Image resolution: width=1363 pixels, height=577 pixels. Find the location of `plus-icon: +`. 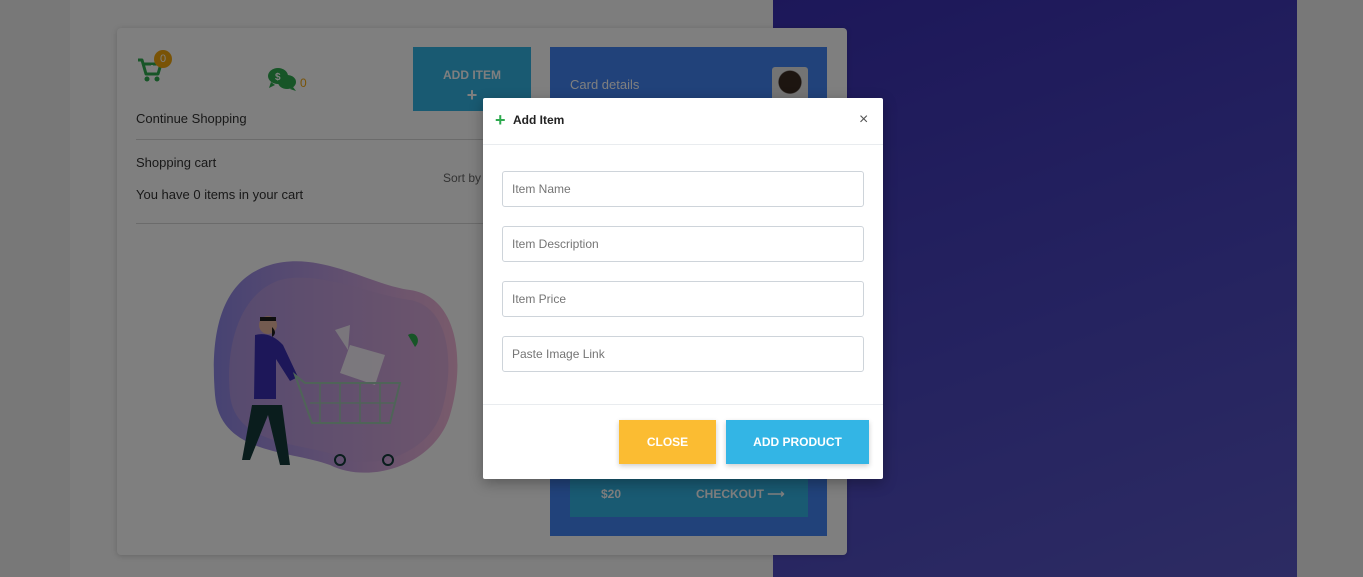

plus-icon: + is located at coordinates (500, 120).